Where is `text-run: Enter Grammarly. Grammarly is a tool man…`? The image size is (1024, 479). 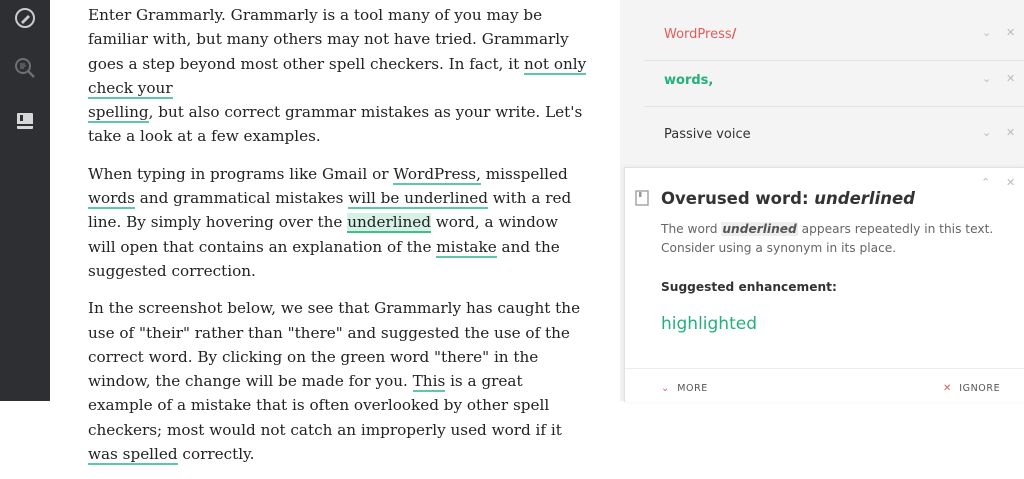
text-run: Enter Grammarly. Grammarly is a tool man… is located at coordinates (328, 39).